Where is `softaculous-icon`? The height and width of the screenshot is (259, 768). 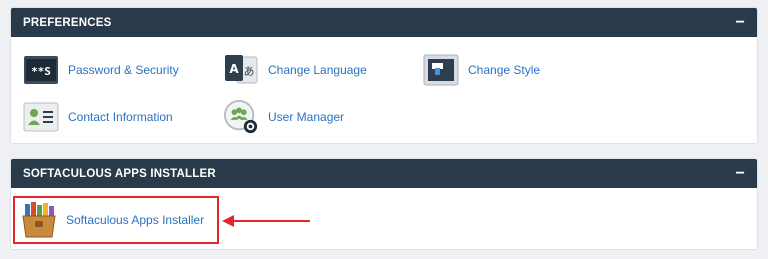 softaculous-icon is located at coordinates (39, 220).